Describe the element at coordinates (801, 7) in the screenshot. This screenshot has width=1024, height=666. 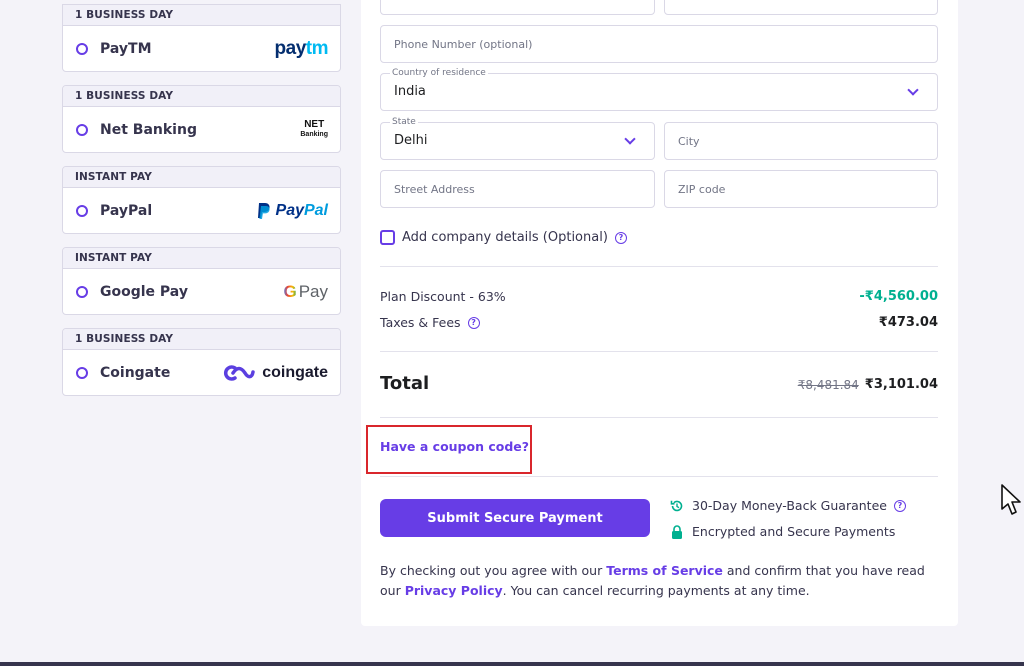
I see `last-name-field` at that location.